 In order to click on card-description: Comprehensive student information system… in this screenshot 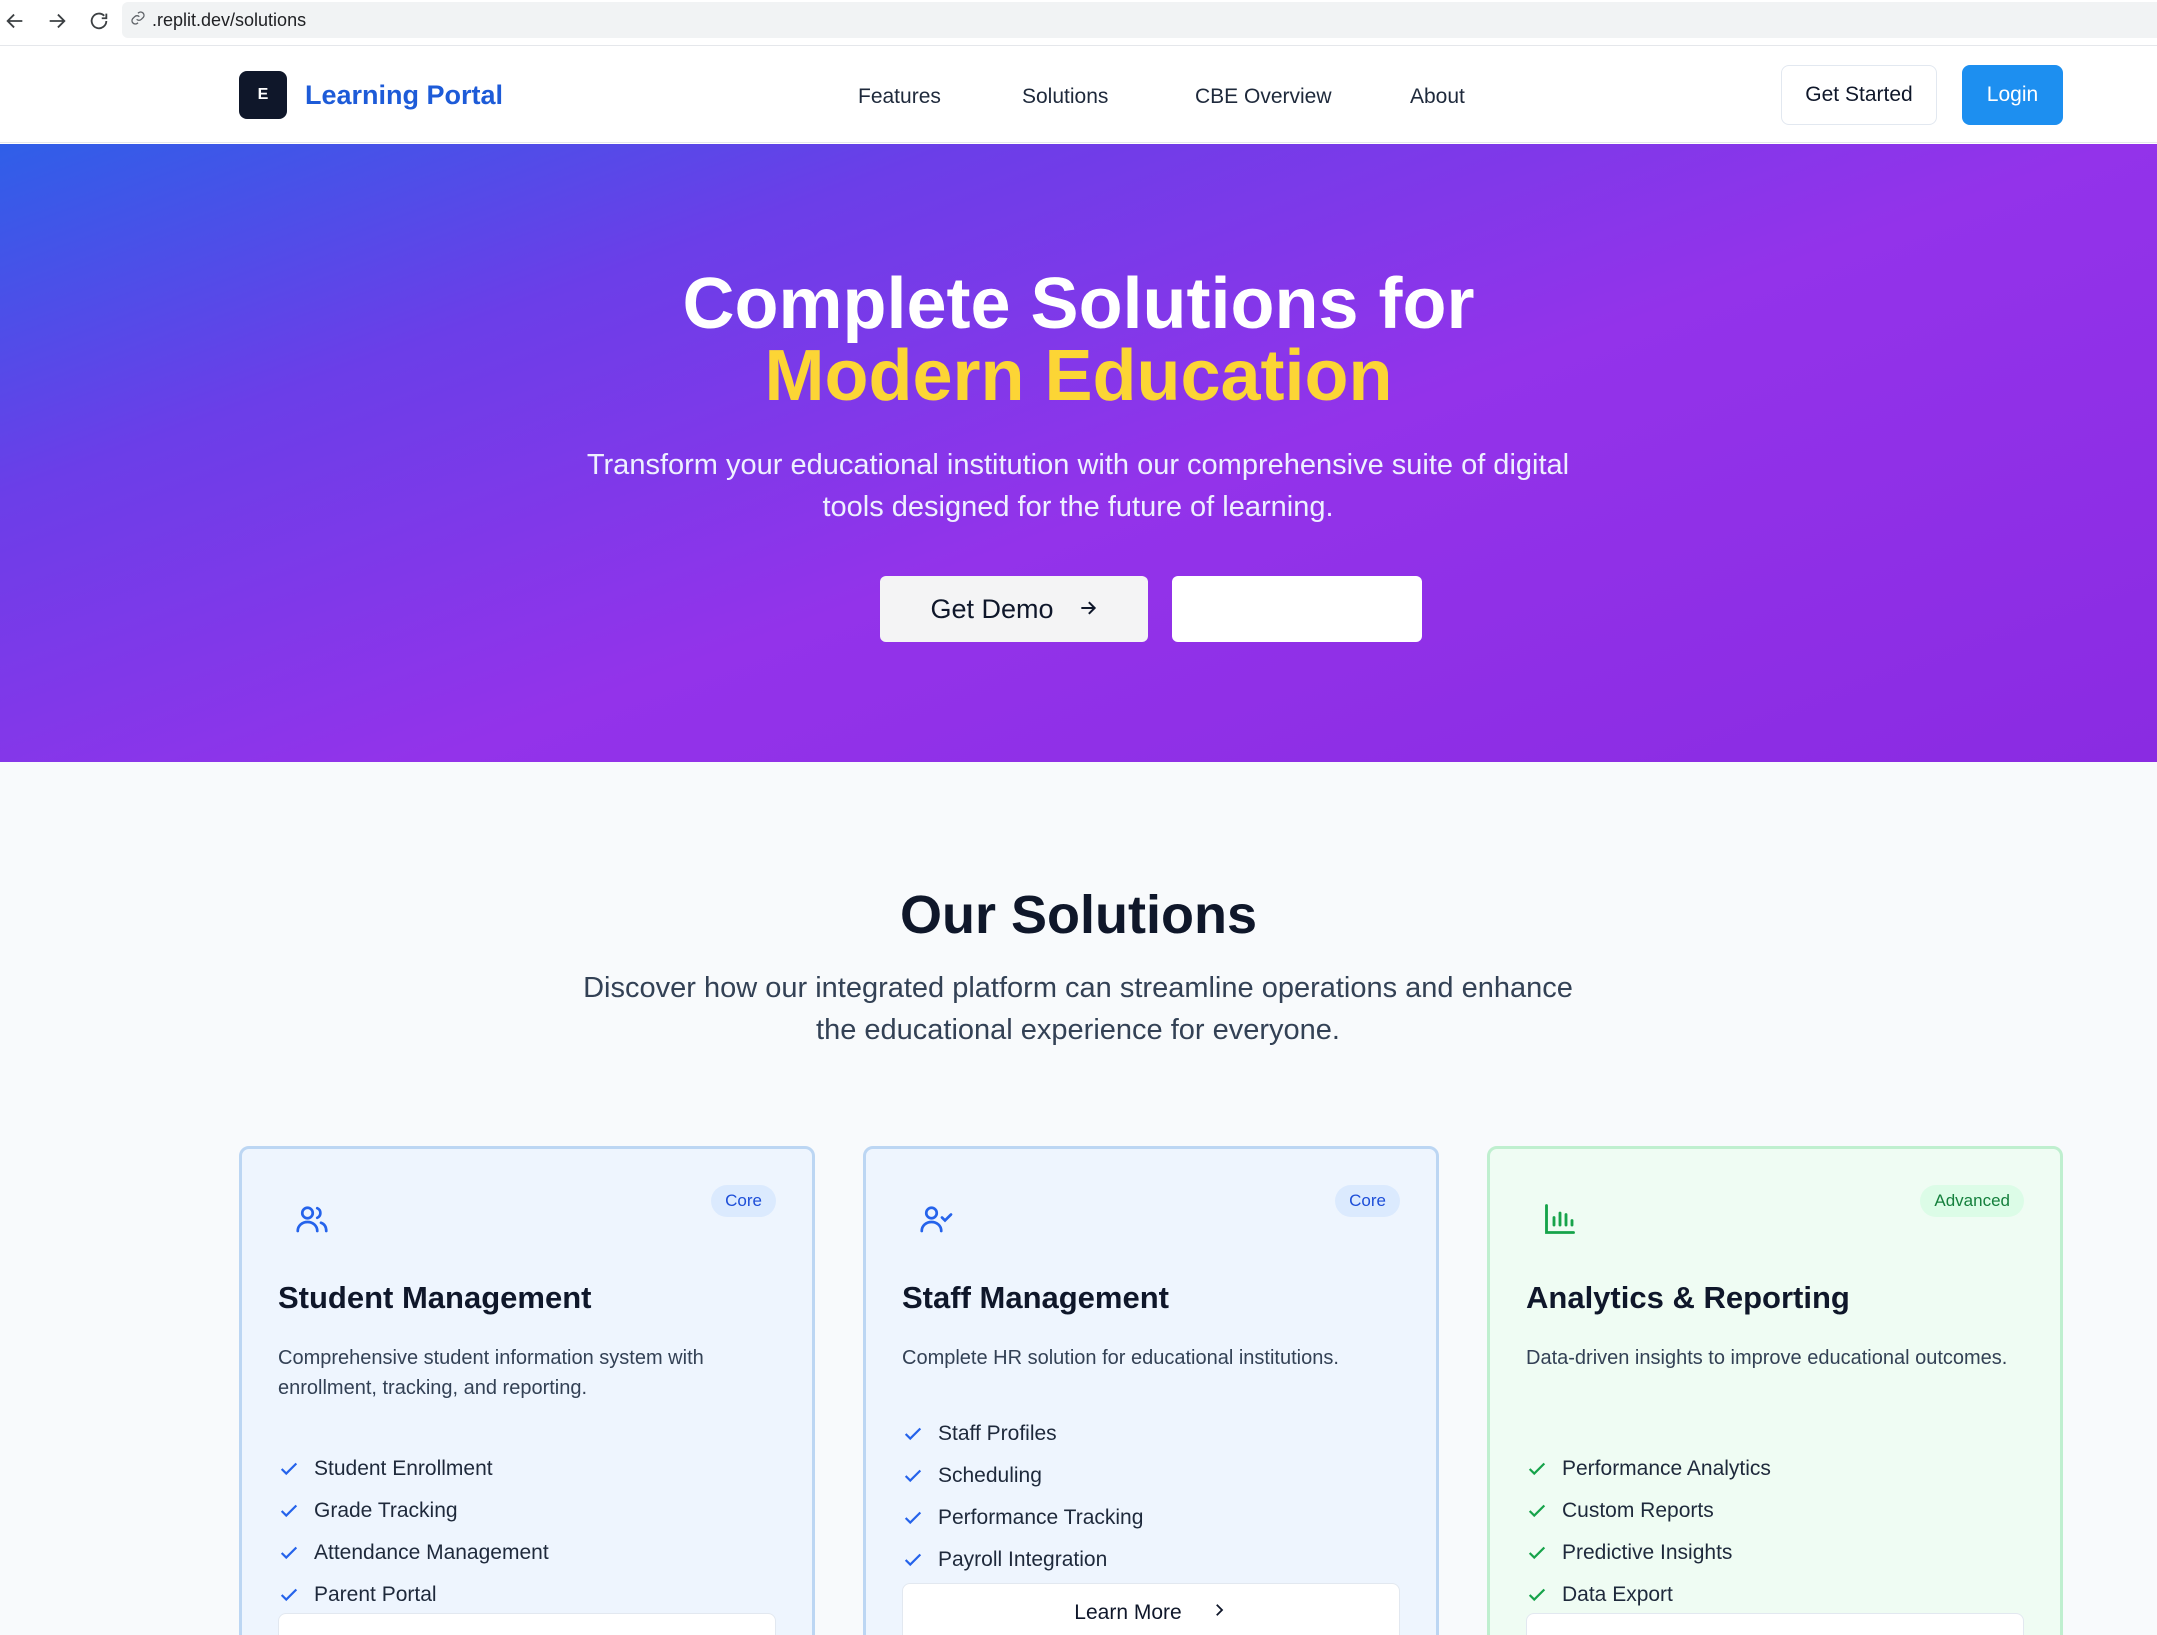, I will do `click(491, 1373)`.